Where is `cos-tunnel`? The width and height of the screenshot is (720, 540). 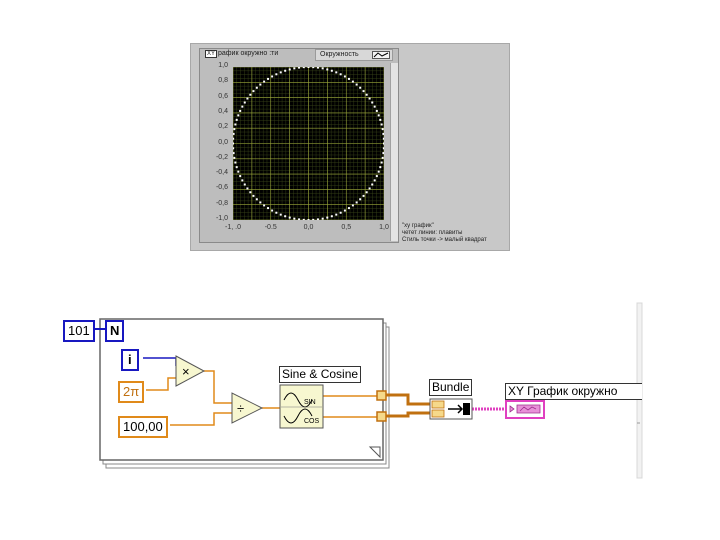 cos-tunnel is located at coordinates (381, 416).